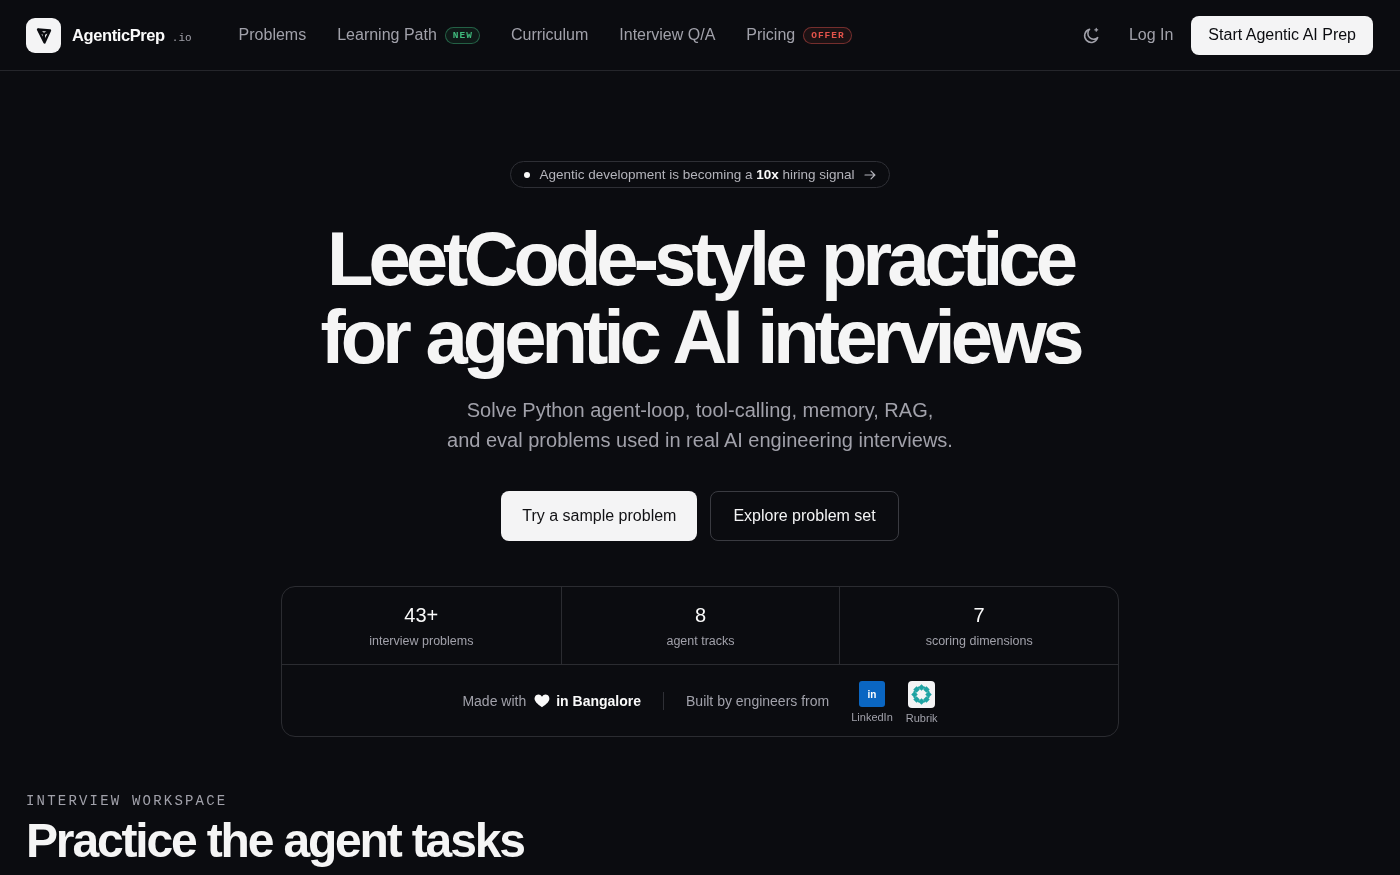 The image size is (1400, 875). What do you see at coordinates (827, 35) in the screenshot?
I see `nav-badge: OFFER` at bounding box center [827, 35].